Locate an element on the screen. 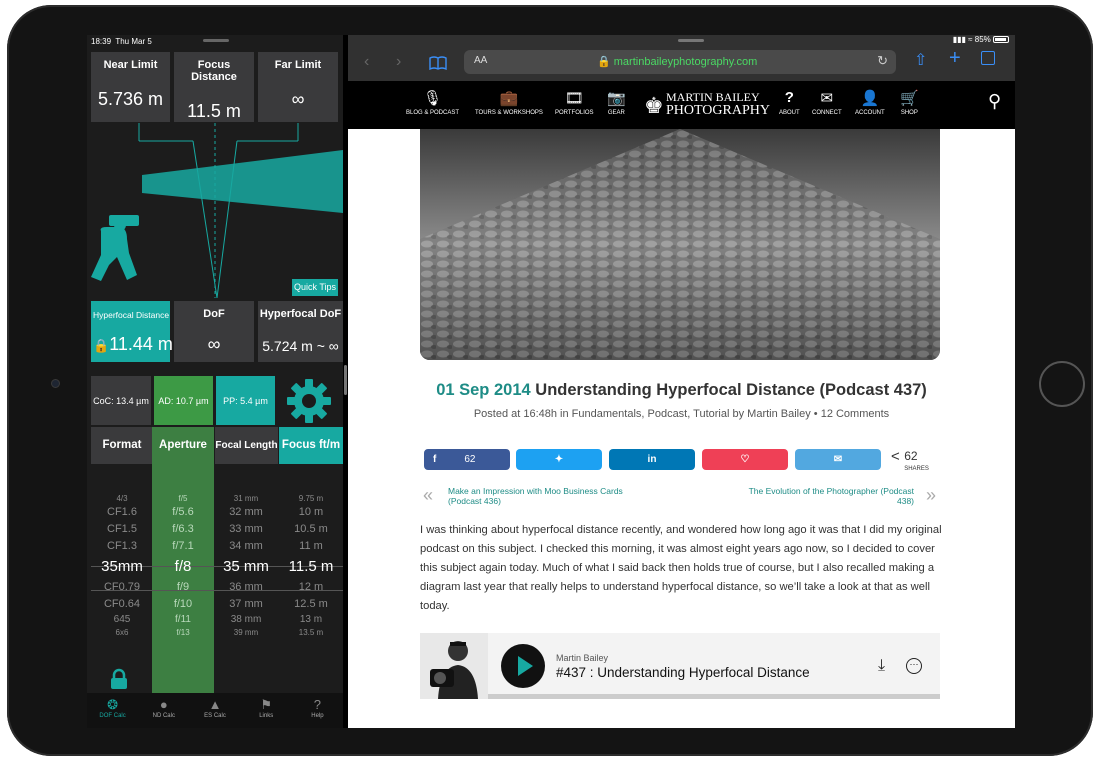  secure-lock-icon: 🔒 is located at coordinates (604, 62).